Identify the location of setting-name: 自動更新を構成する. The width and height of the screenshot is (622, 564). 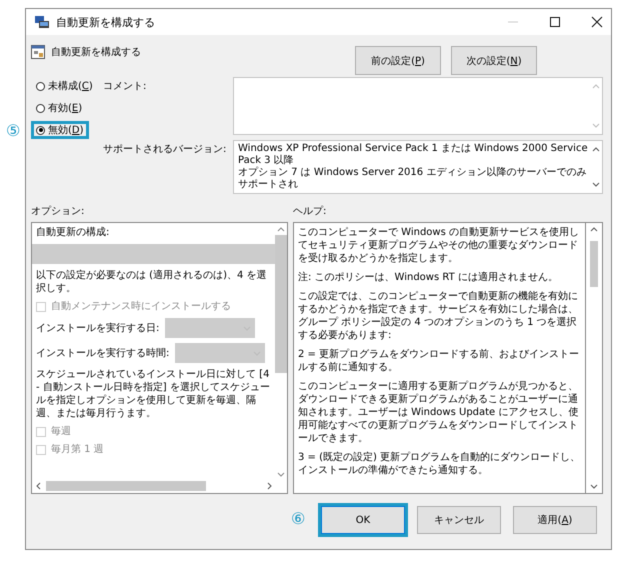
(96, 52).